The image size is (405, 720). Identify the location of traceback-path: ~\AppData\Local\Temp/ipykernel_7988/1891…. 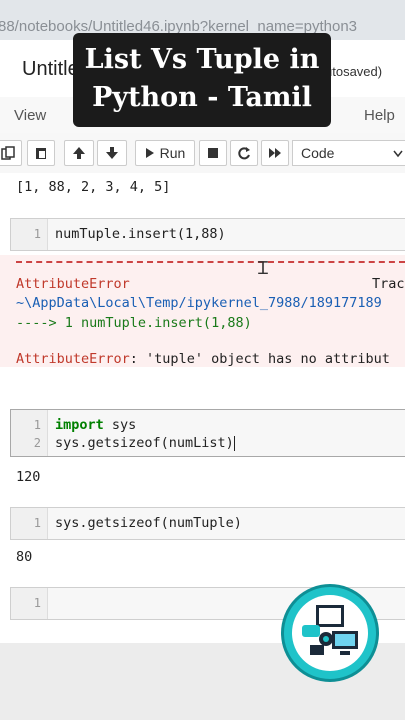
(199, 303).